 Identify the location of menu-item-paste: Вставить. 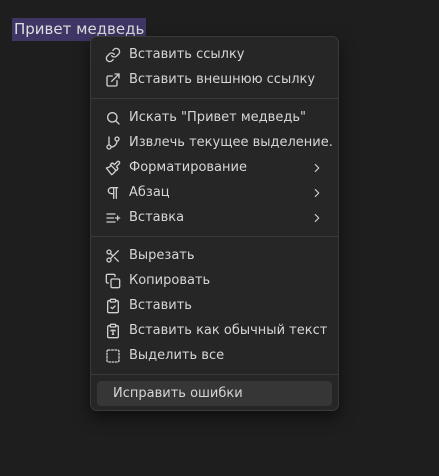
(214, 305).